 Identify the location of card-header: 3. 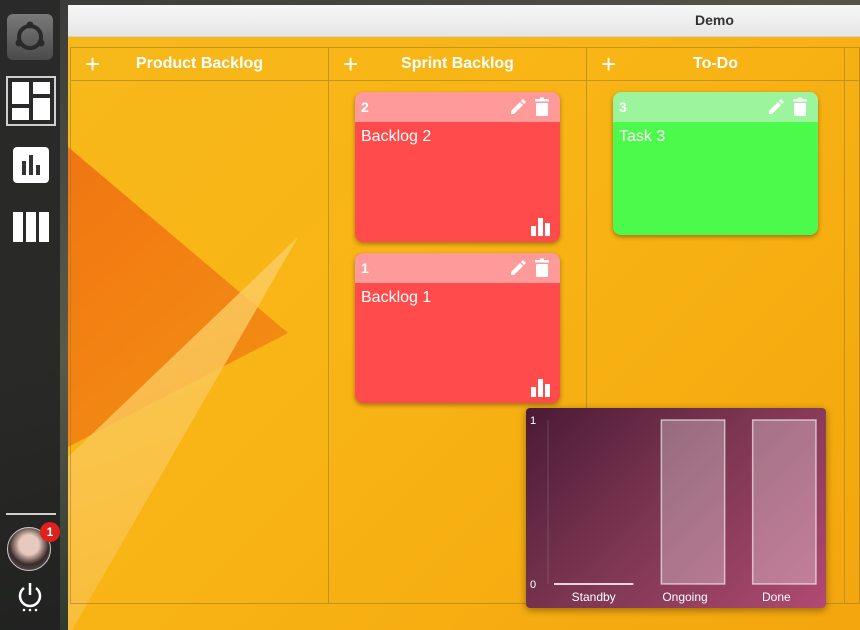
(715, 107).